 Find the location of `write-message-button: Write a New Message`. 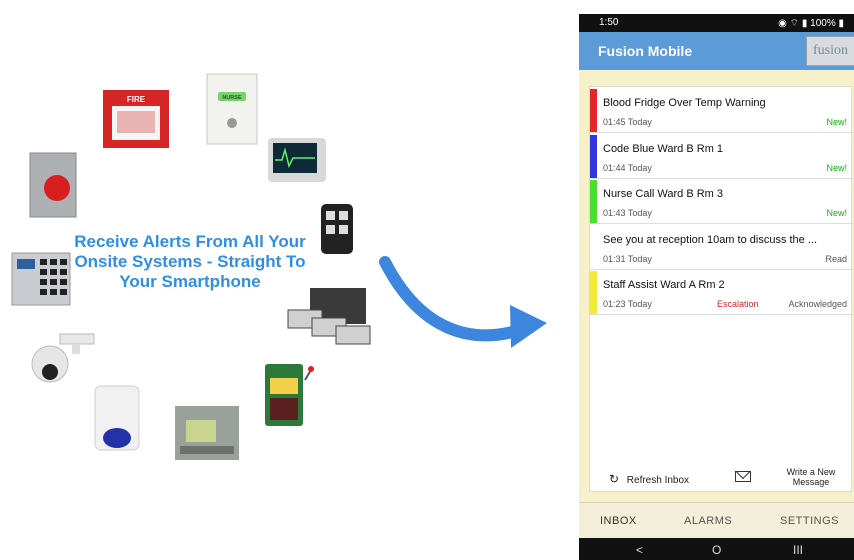

write-message-button: Write a New Message is located at coordinates (811, 477).